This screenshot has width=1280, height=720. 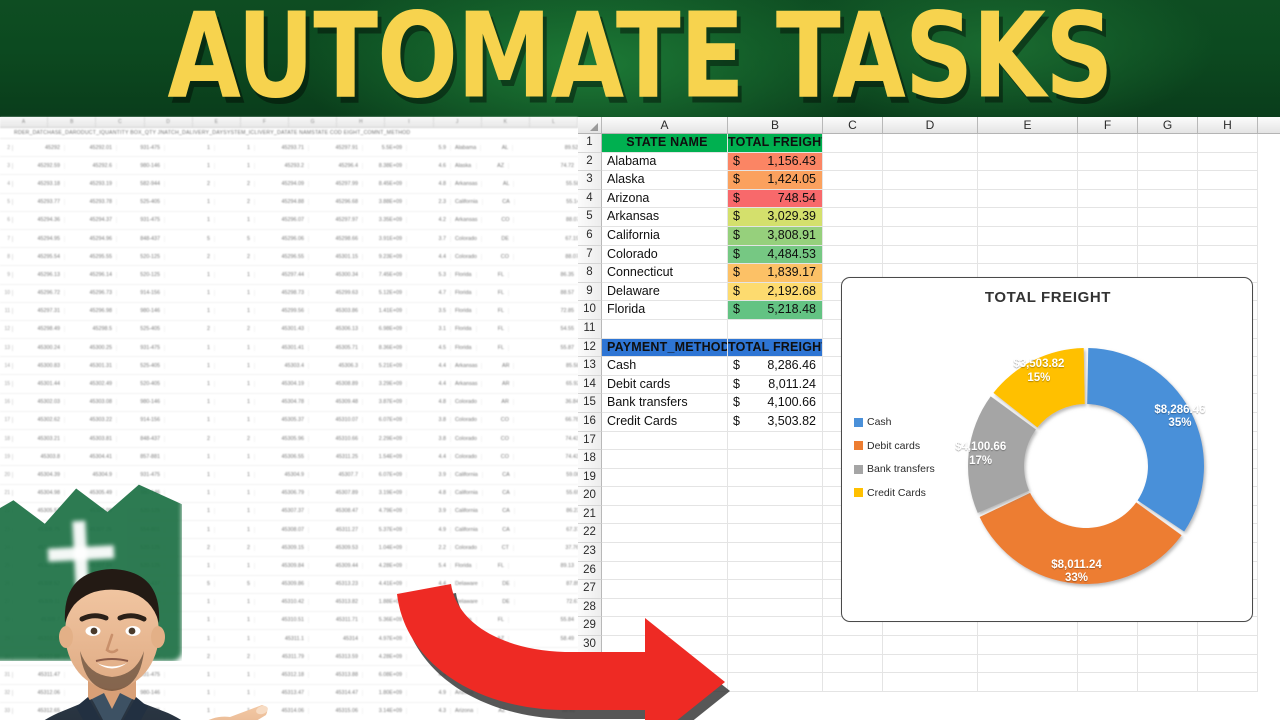 What do you see at coordinates (665, 403) in the screenshot?
I see `payment-method-cell: Bank transfers` at bounding box center [665, 403].